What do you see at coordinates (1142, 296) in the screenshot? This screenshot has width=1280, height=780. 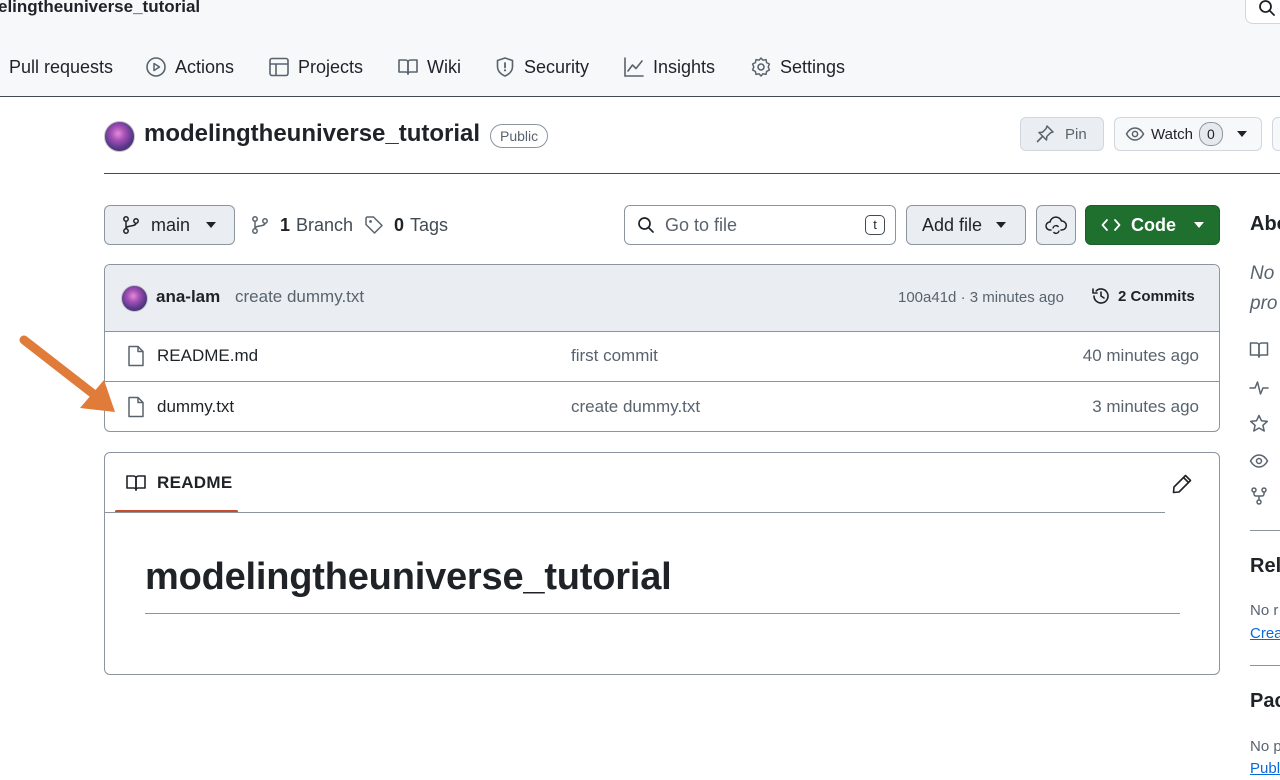 I see `commits-history-link: 2 Commits` at bounding box center [1142, 296].